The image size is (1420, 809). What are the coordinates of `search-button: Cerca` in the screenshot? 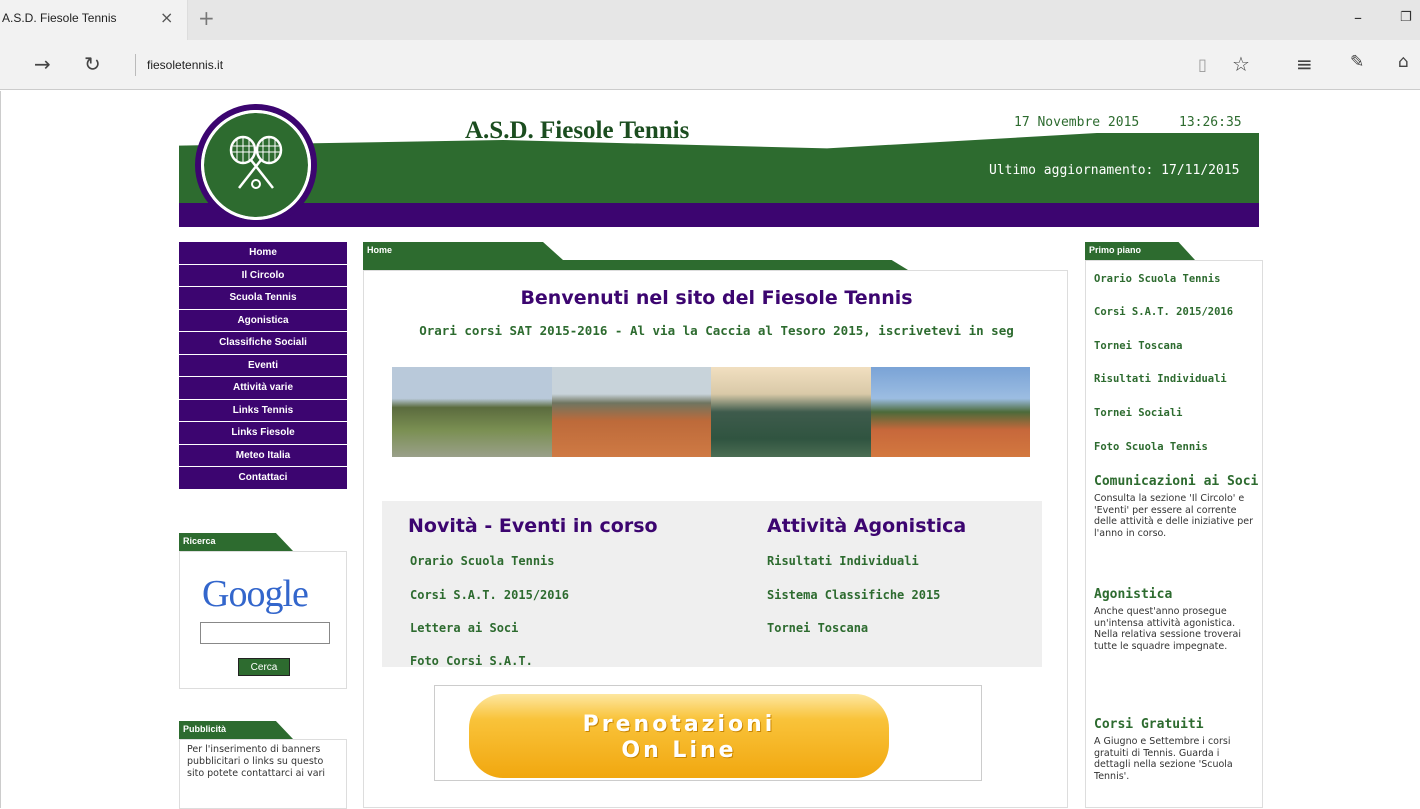 It's located at (264, 667).